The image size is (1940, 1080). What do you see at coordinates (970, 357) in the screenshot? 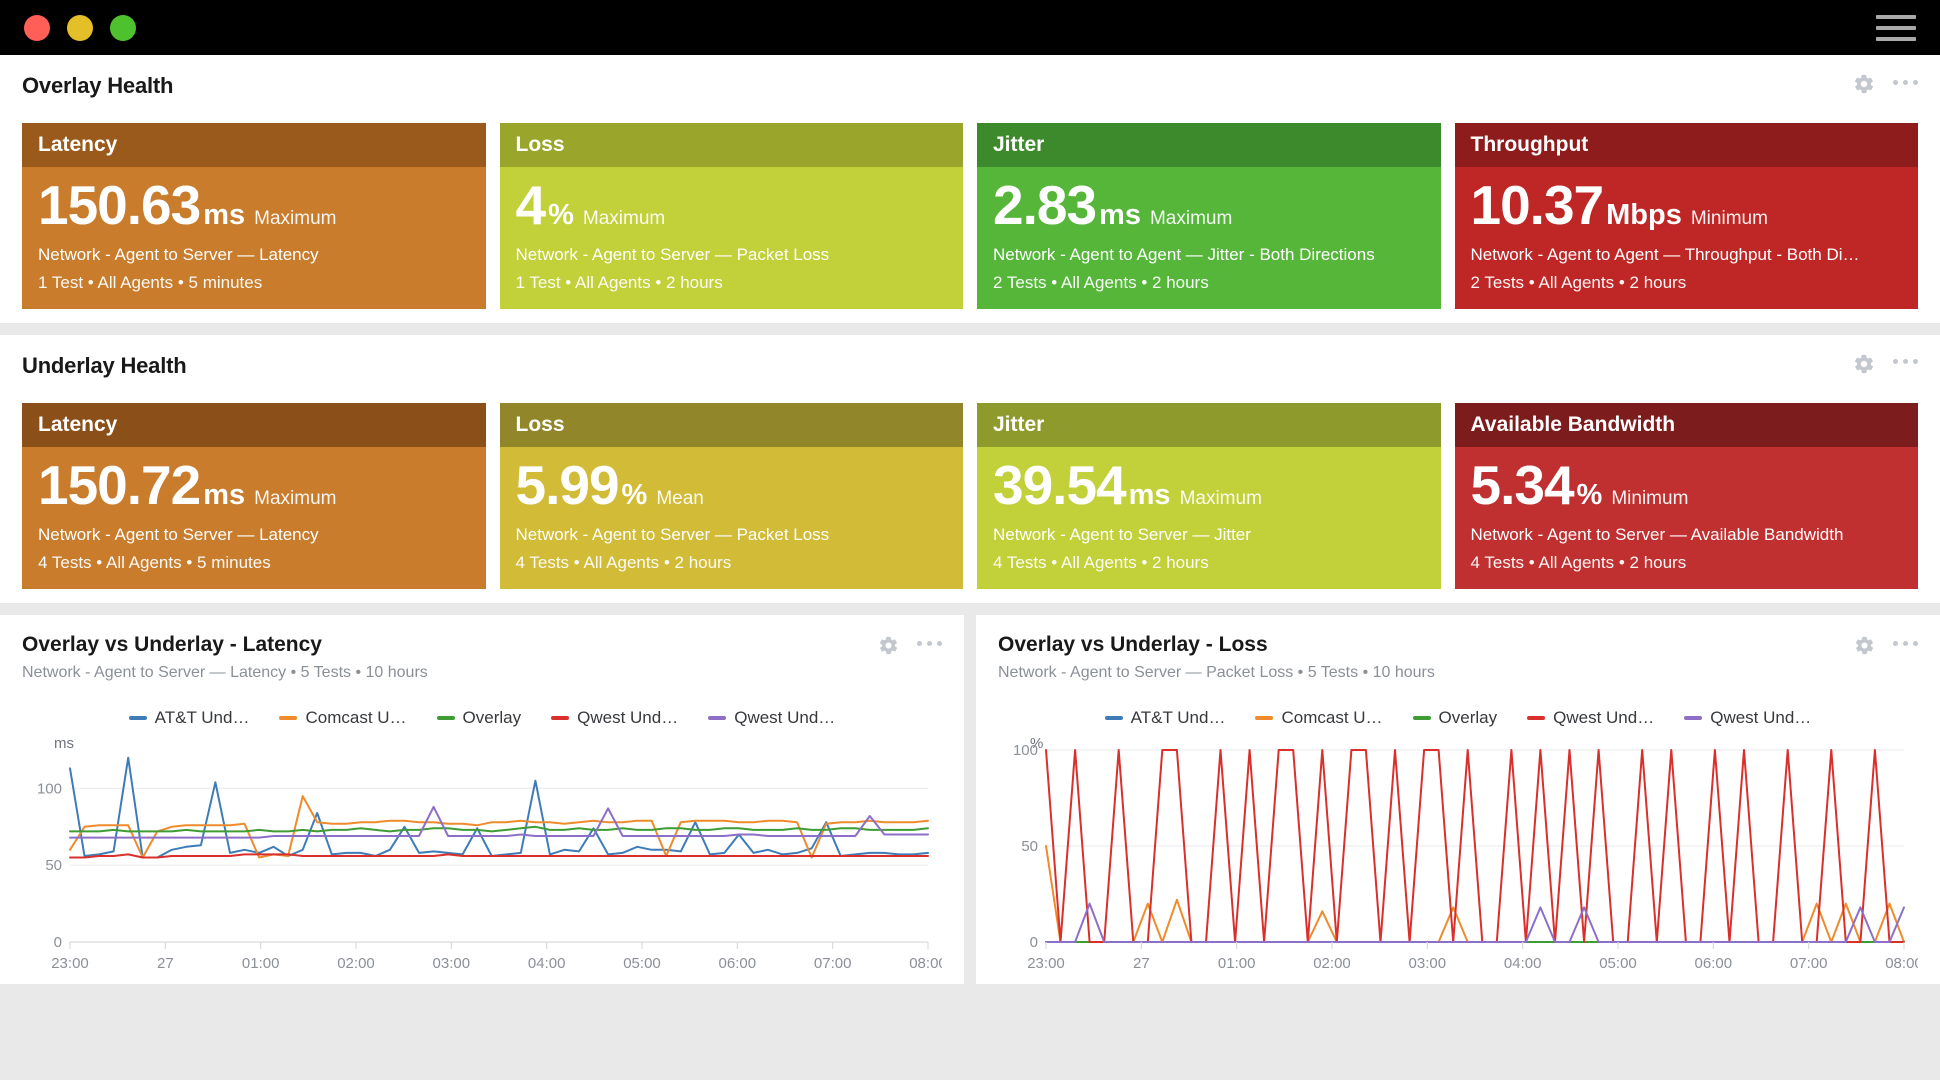
I see `section-header: Underlay Health` at bounding box center [970, 357].